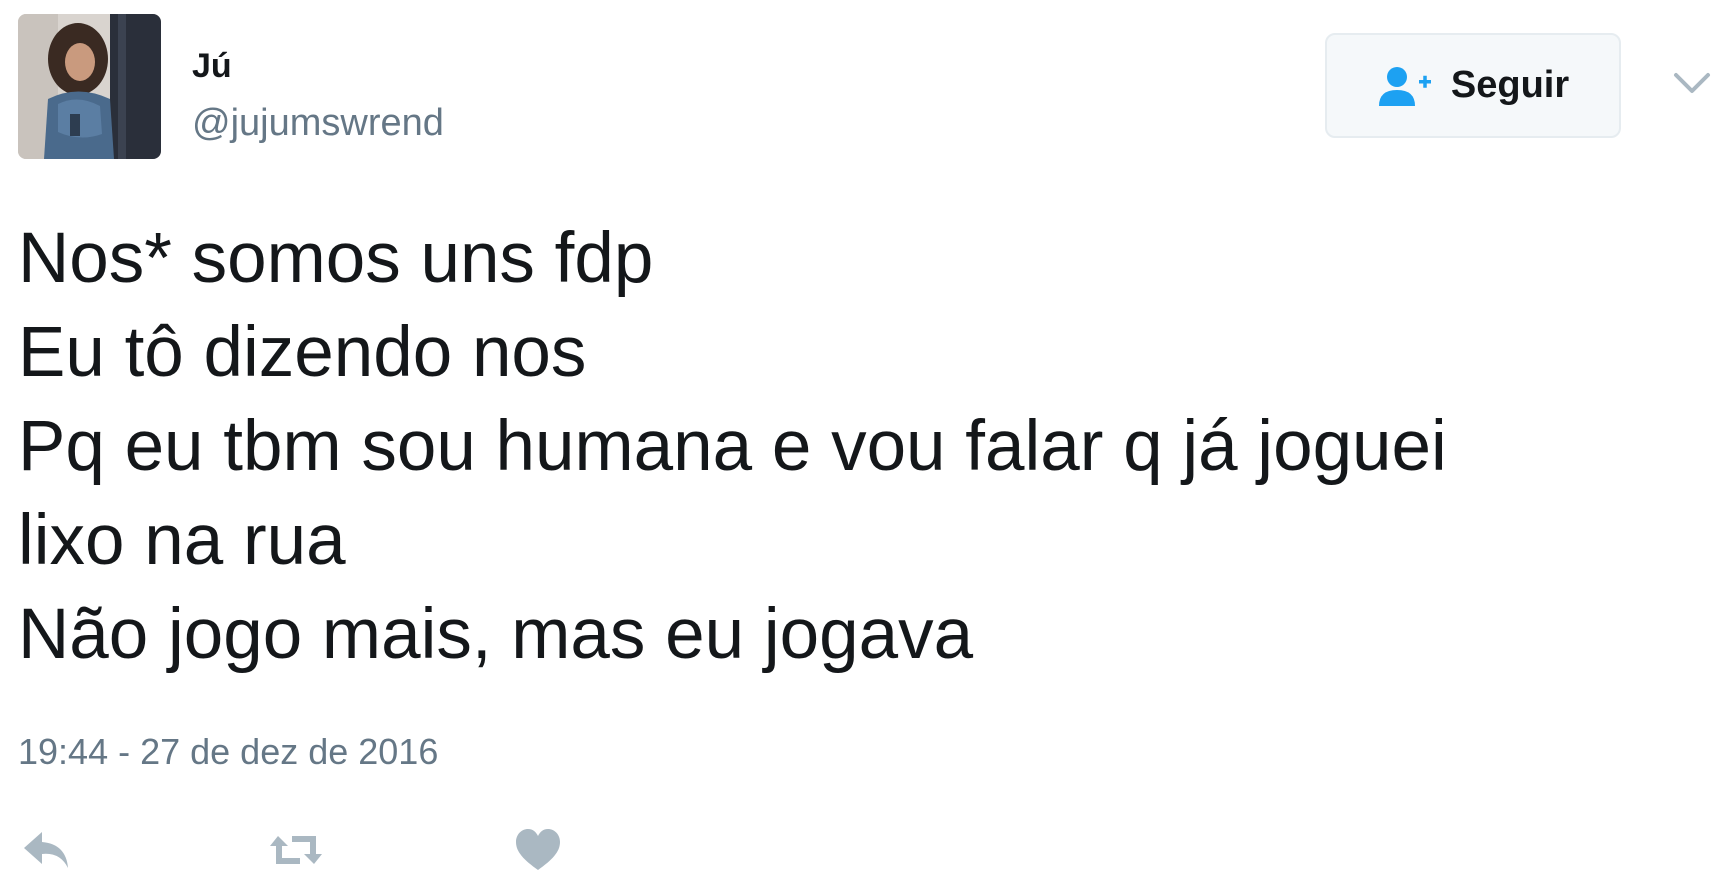 This screenshot has width=1724, height=890. Describe the element at coordinates (1405, 86) in the screenshot. I see `add-user-icon` at that location.